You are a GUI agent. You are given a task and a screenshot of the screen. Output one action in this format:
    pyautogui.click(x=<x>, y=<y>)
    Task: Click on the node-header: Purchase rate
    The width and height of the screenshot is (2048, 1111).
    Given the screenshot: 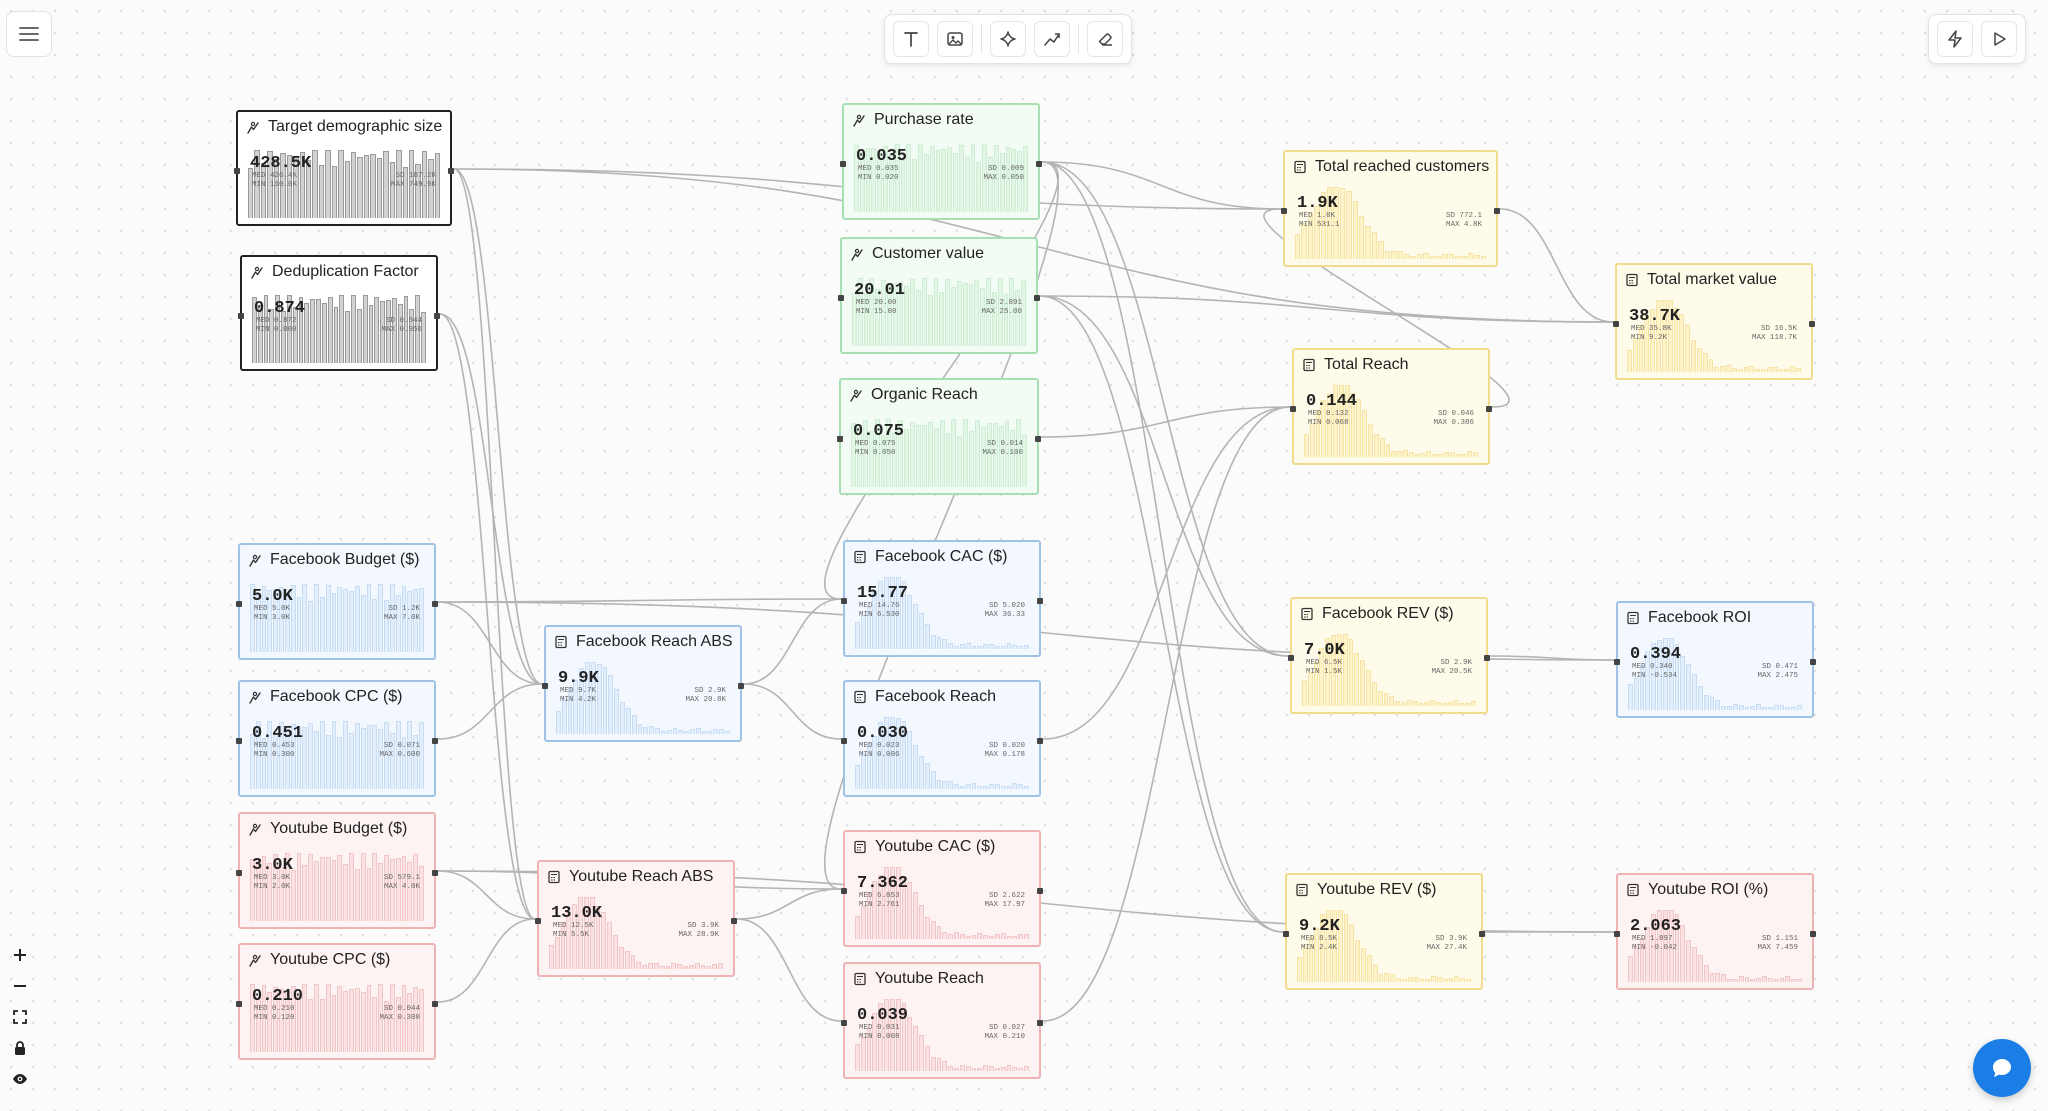 What is the action you would take?
    pyautogui.click(x=941, y=120)
    